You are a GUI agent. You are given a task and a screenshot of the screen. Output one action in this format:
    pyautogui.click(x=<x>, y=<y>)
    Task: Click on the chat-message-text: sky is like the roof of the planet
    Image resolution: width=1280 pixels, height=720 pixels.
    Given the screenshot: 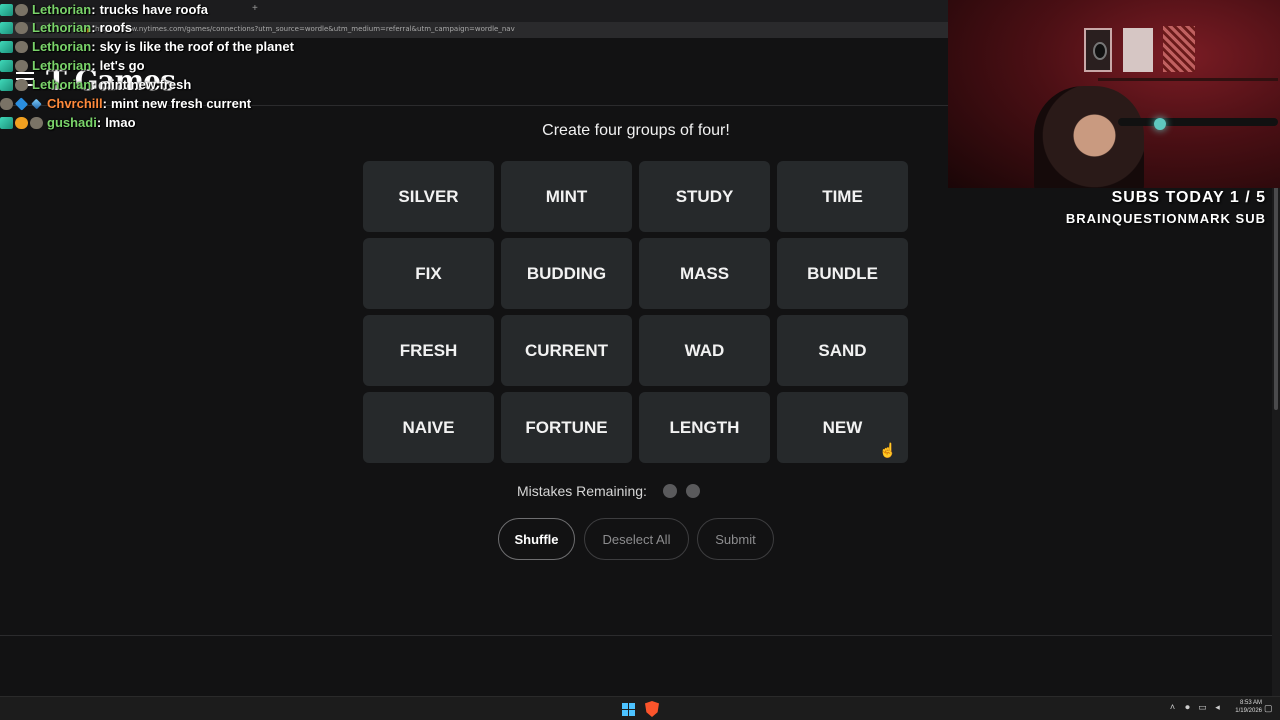 What is the action you would take?
    pyautogui.click(x=196, y=46)
    